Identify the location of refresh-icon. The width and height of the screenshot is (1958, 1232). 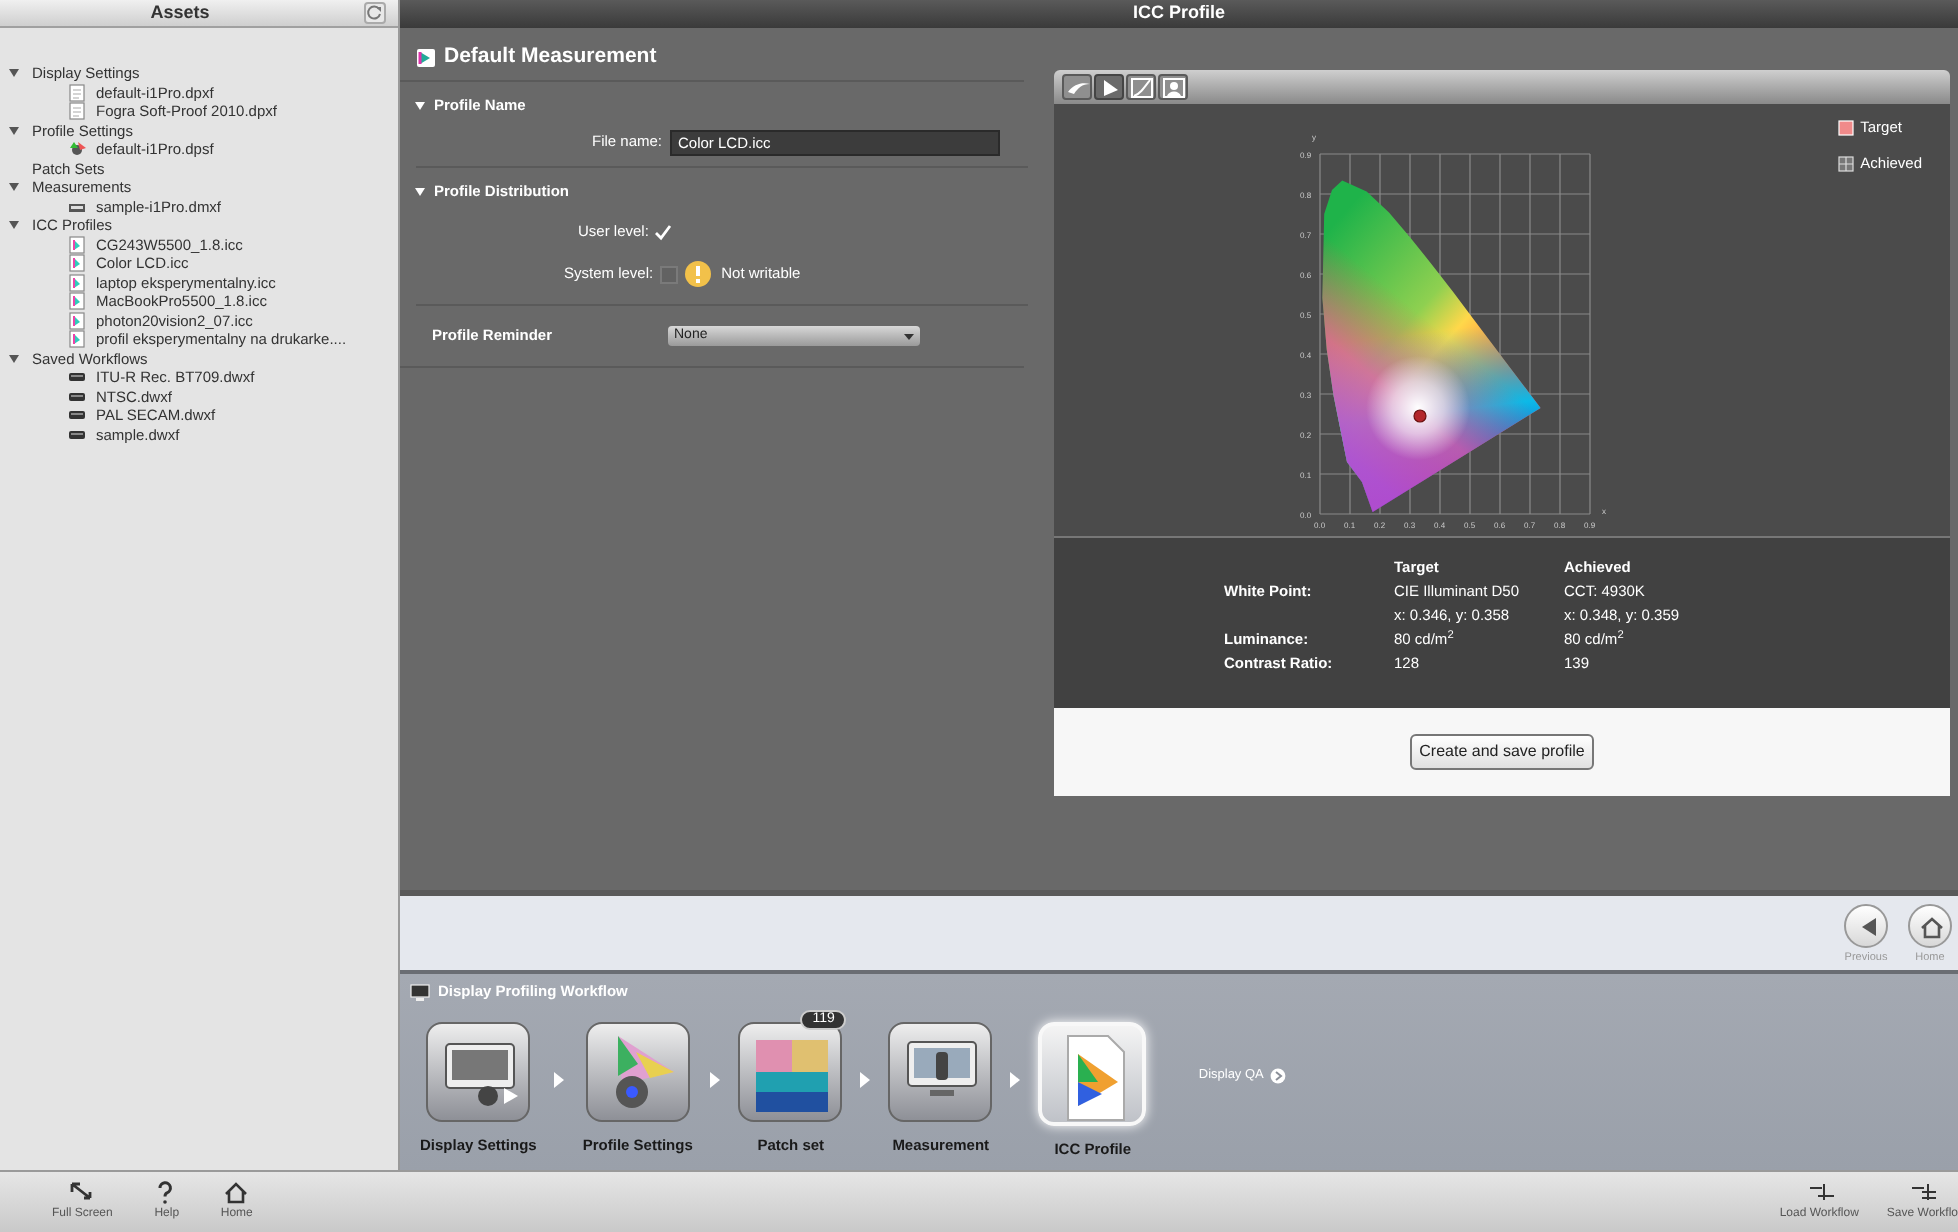
(375, 13).